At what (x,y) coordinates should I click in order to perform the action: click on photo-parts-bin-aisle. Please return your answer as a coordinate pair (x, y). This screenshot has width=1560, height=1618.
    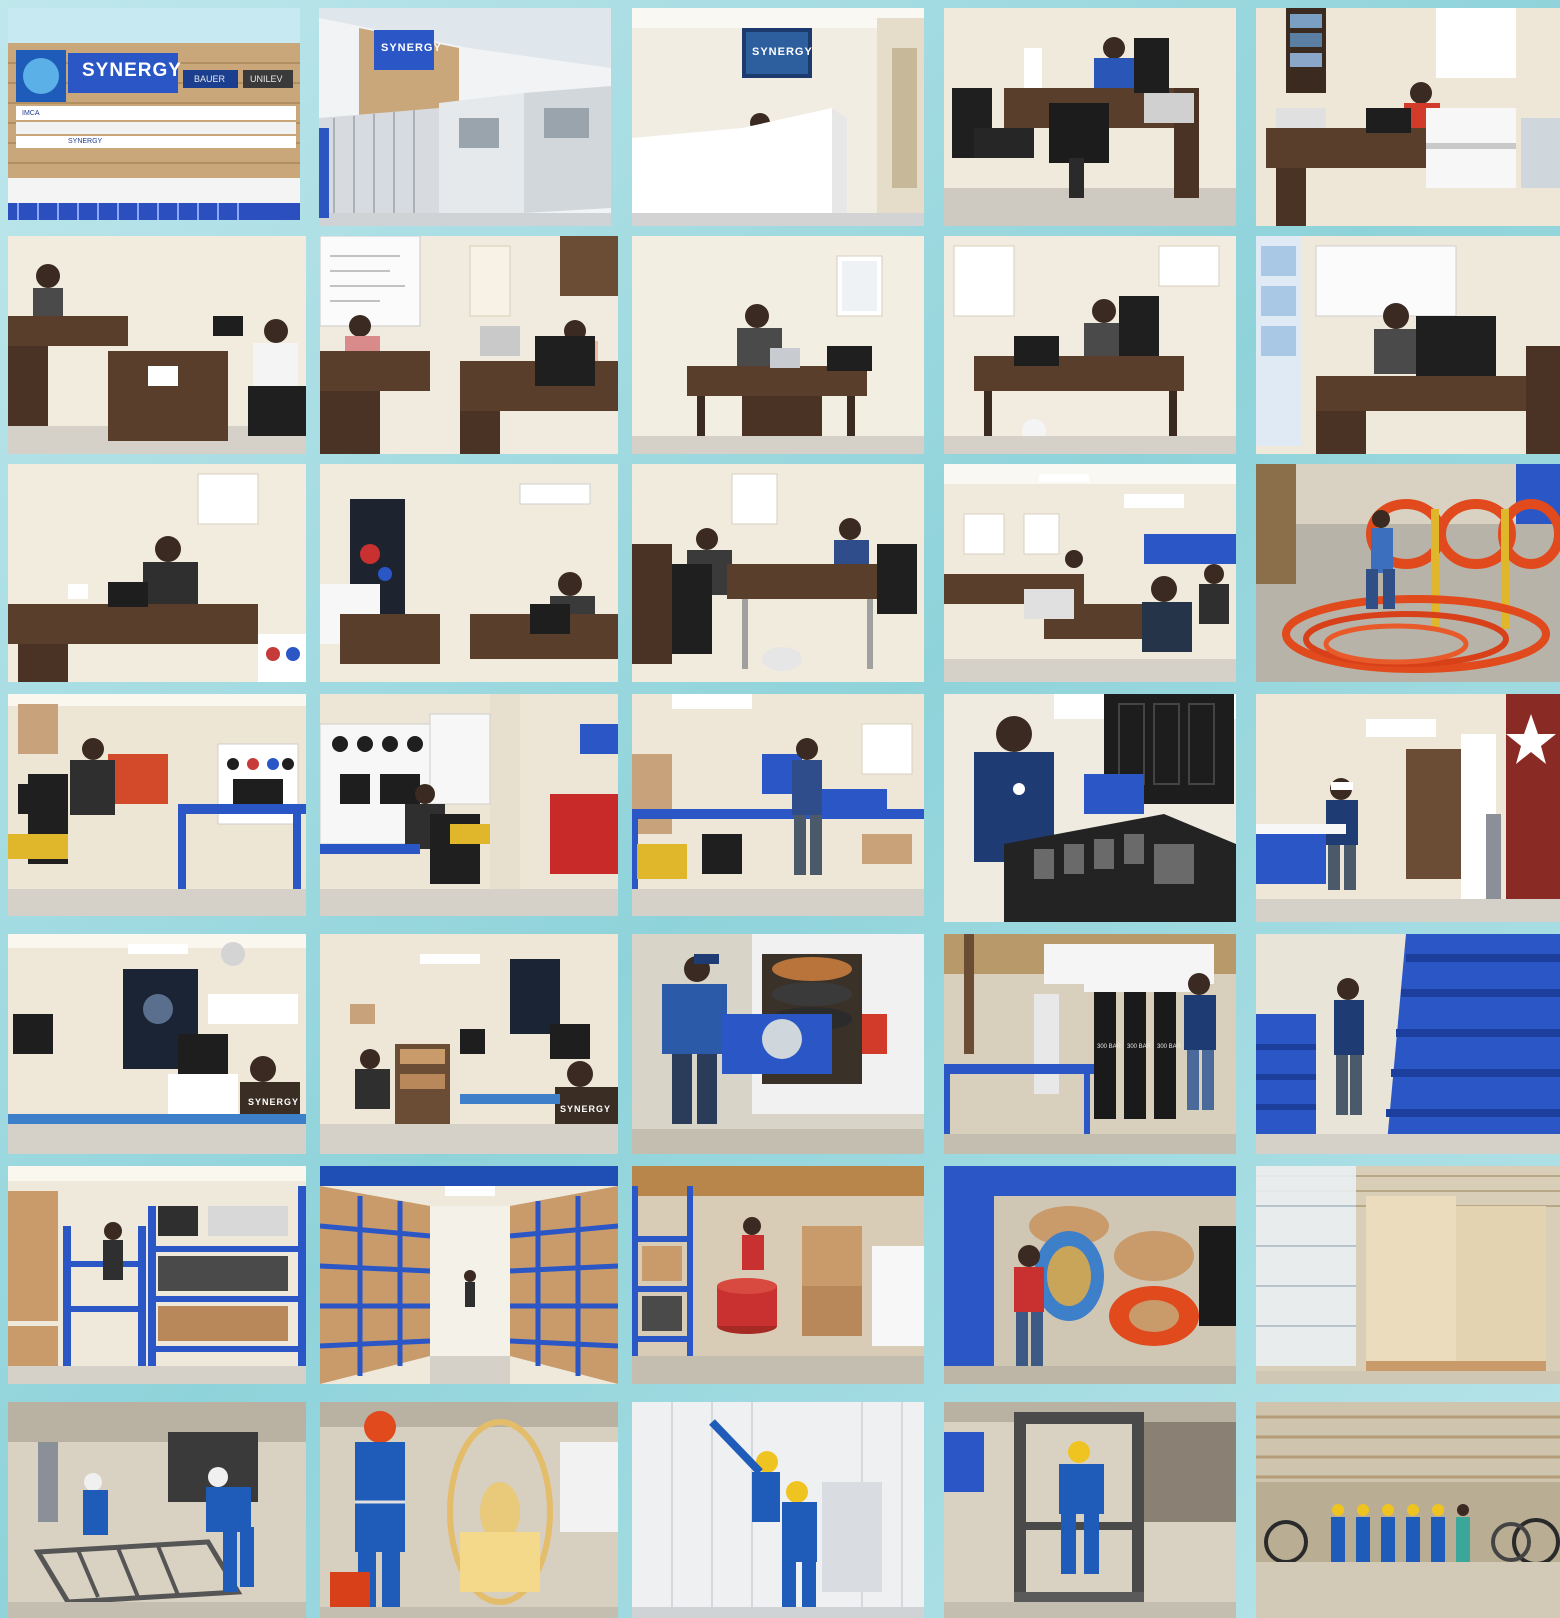
    Looking at the image, I should click on (1408, 1044).